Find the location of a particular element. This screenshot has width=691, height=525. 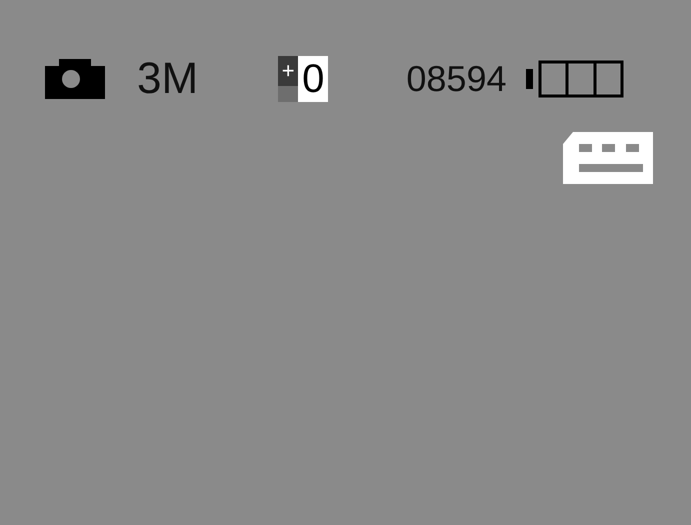

memory-card-icon is located at coordinates (608, 158).